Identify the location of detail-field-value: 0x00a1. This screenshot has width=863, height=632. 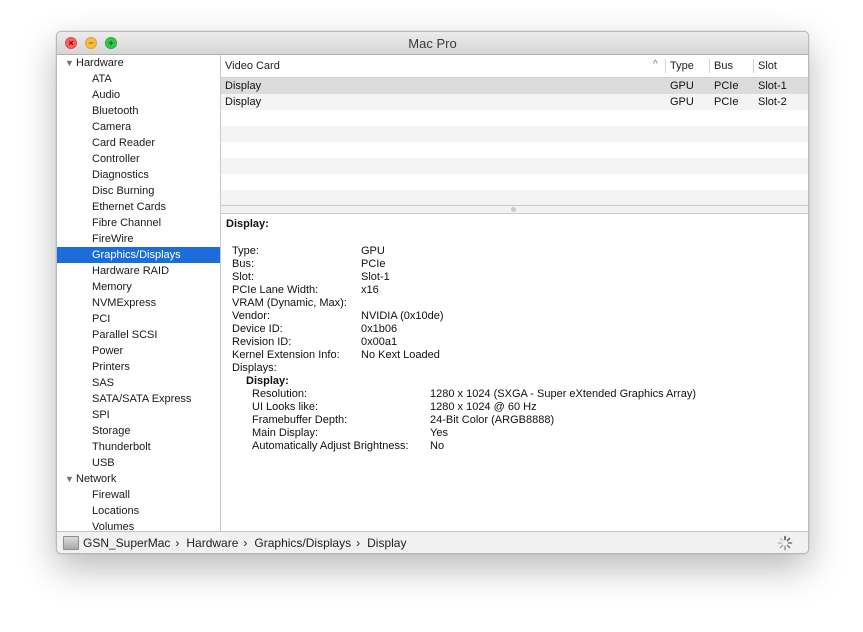
(379, 342).